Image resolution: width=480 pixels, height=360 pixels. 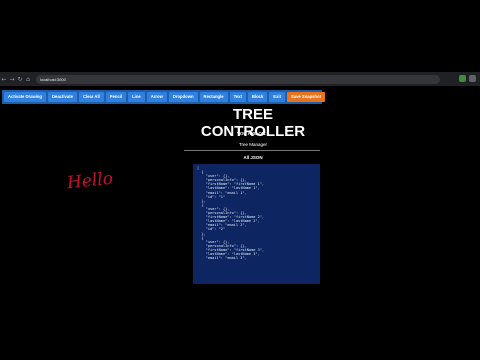 What do you see at coordinates (25, 97) in the screenshot?
I see `activate-drawing-button: Activate Drawing` at bounding box center [25, 97].